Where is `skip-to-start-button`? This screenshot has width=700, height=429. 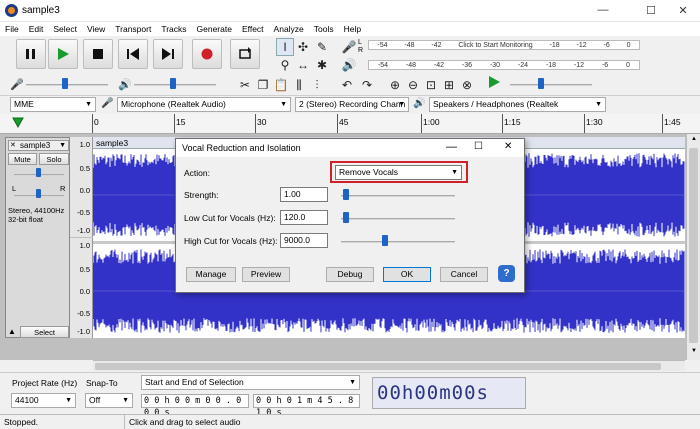 skip-to-start-button is located at coordinates (133, 54).